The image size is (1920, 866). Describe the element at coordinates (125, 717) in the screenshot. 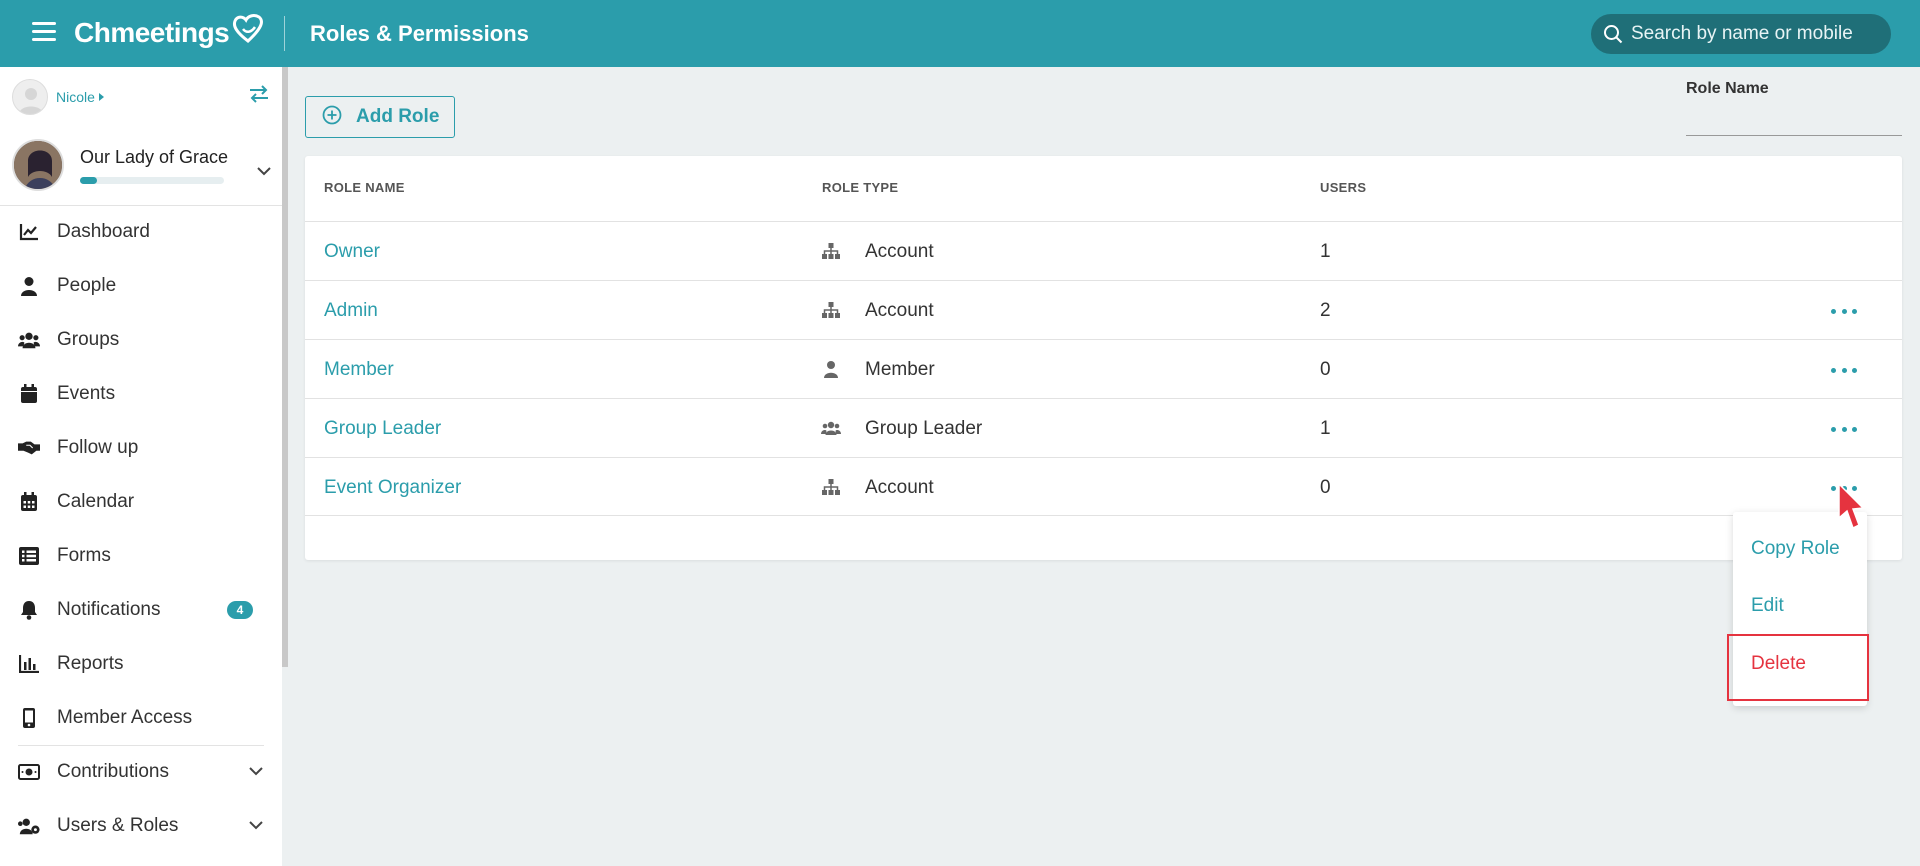

I see `sidebar-item-label: Member Access` at that location.